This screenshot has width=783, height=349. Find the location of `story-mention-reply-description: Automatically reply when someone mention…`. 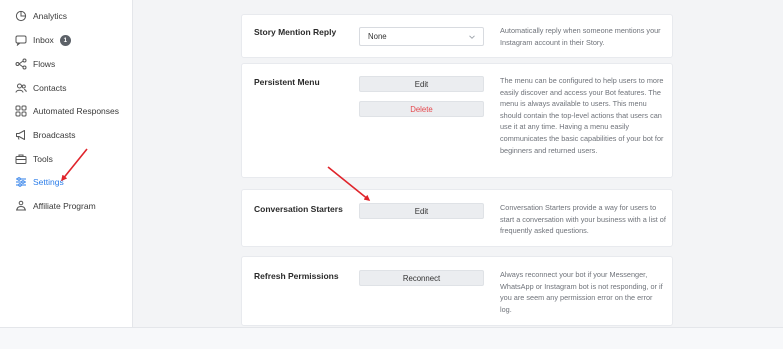

story-mention-reply-description: Automatically reply when someone mention… is located at coordinates (580, 36).